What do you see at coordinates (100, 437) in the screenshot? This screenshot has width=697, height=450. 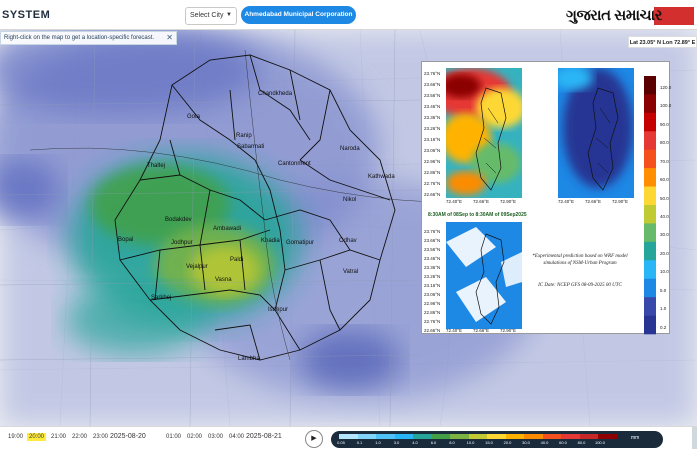 I see `time-step: 23:00` at bounding box center [100, 437].